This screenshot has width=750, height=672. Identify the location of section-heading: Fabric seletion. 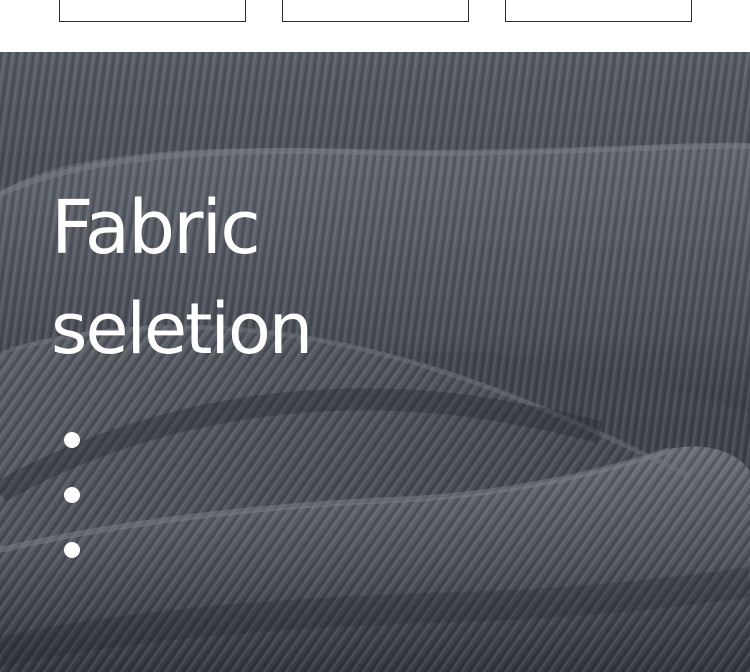
(182, 277).